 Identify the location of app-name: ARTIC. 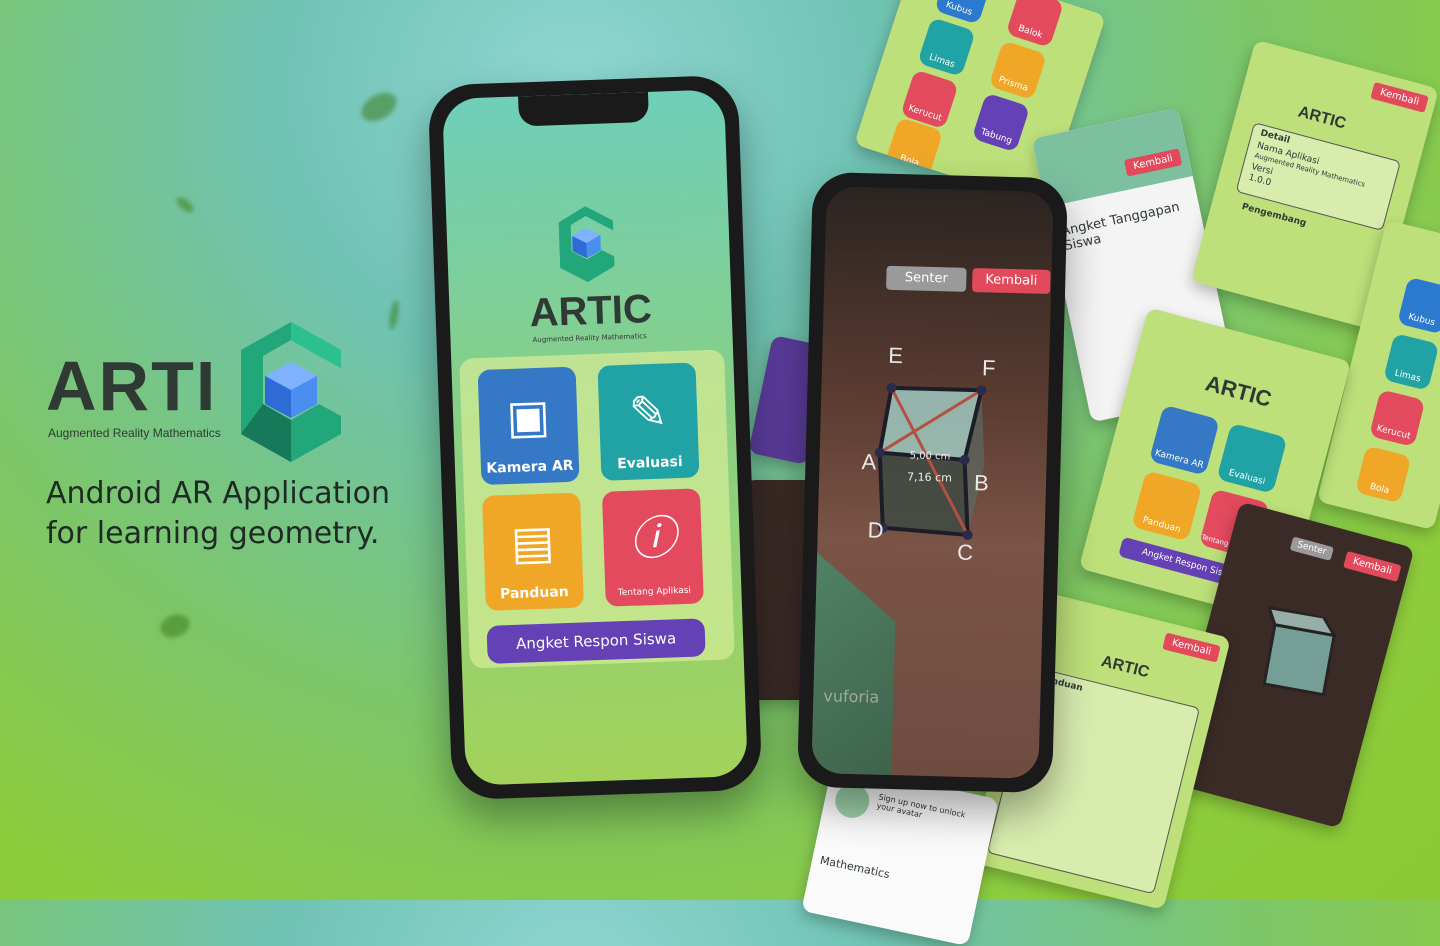
(590, 311).